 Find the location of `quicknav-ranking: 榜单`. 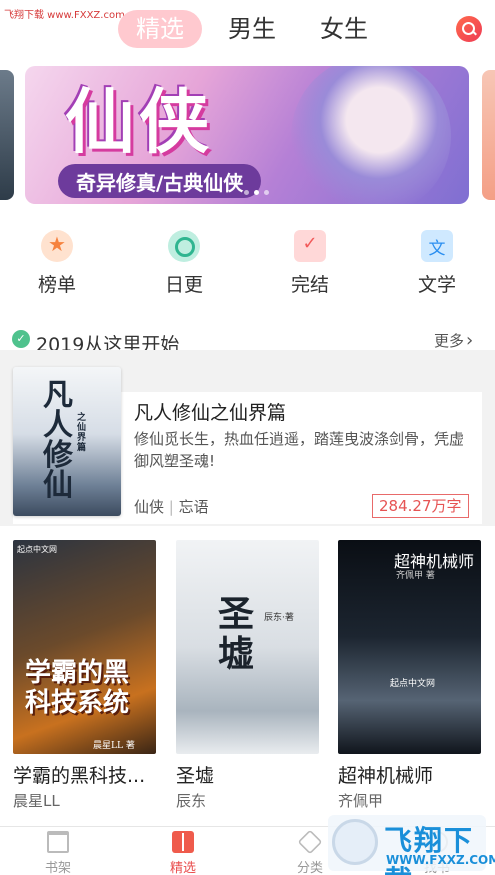

quicknav-ranking: 榜单 is located at coordinates (57, 263).